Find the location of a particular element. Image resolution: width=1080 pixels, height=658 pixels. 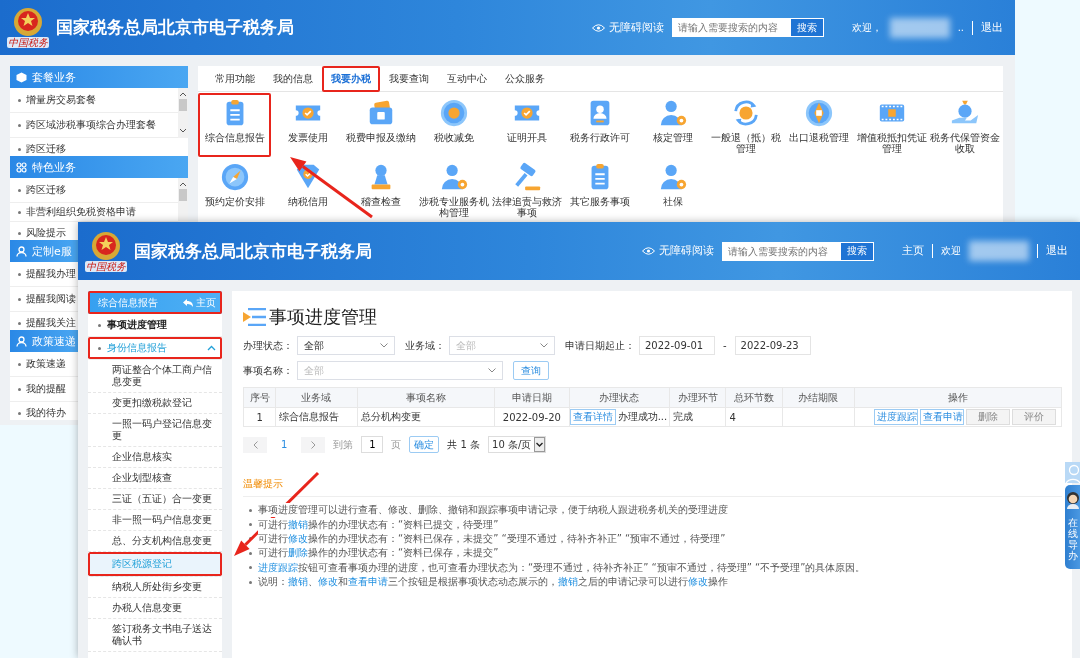

submenu-item: 一照一码户登记信息变更 is located at coordinates (155, 430).